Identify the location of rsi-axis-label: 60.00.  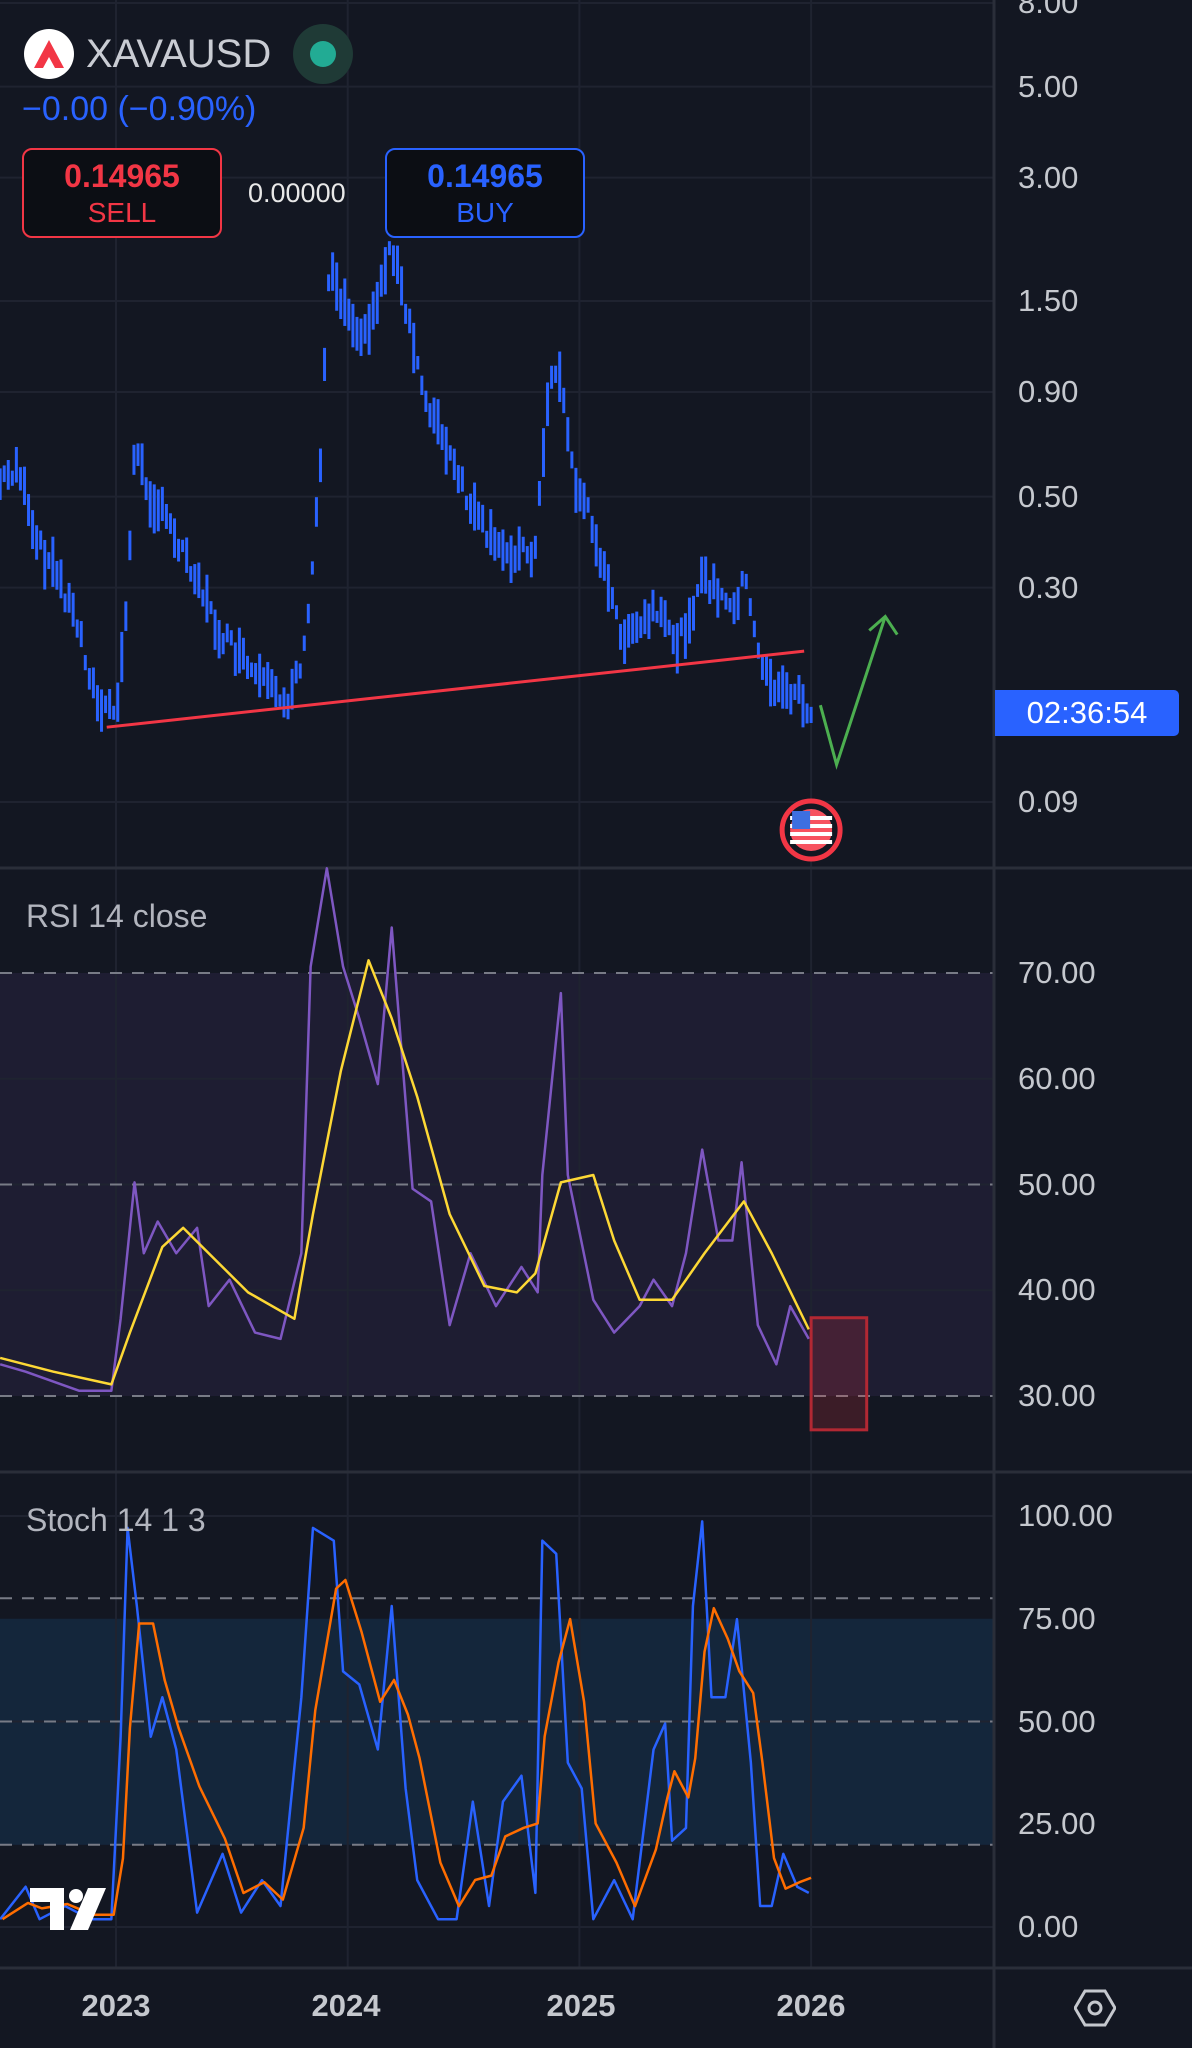
(1057, 1078).